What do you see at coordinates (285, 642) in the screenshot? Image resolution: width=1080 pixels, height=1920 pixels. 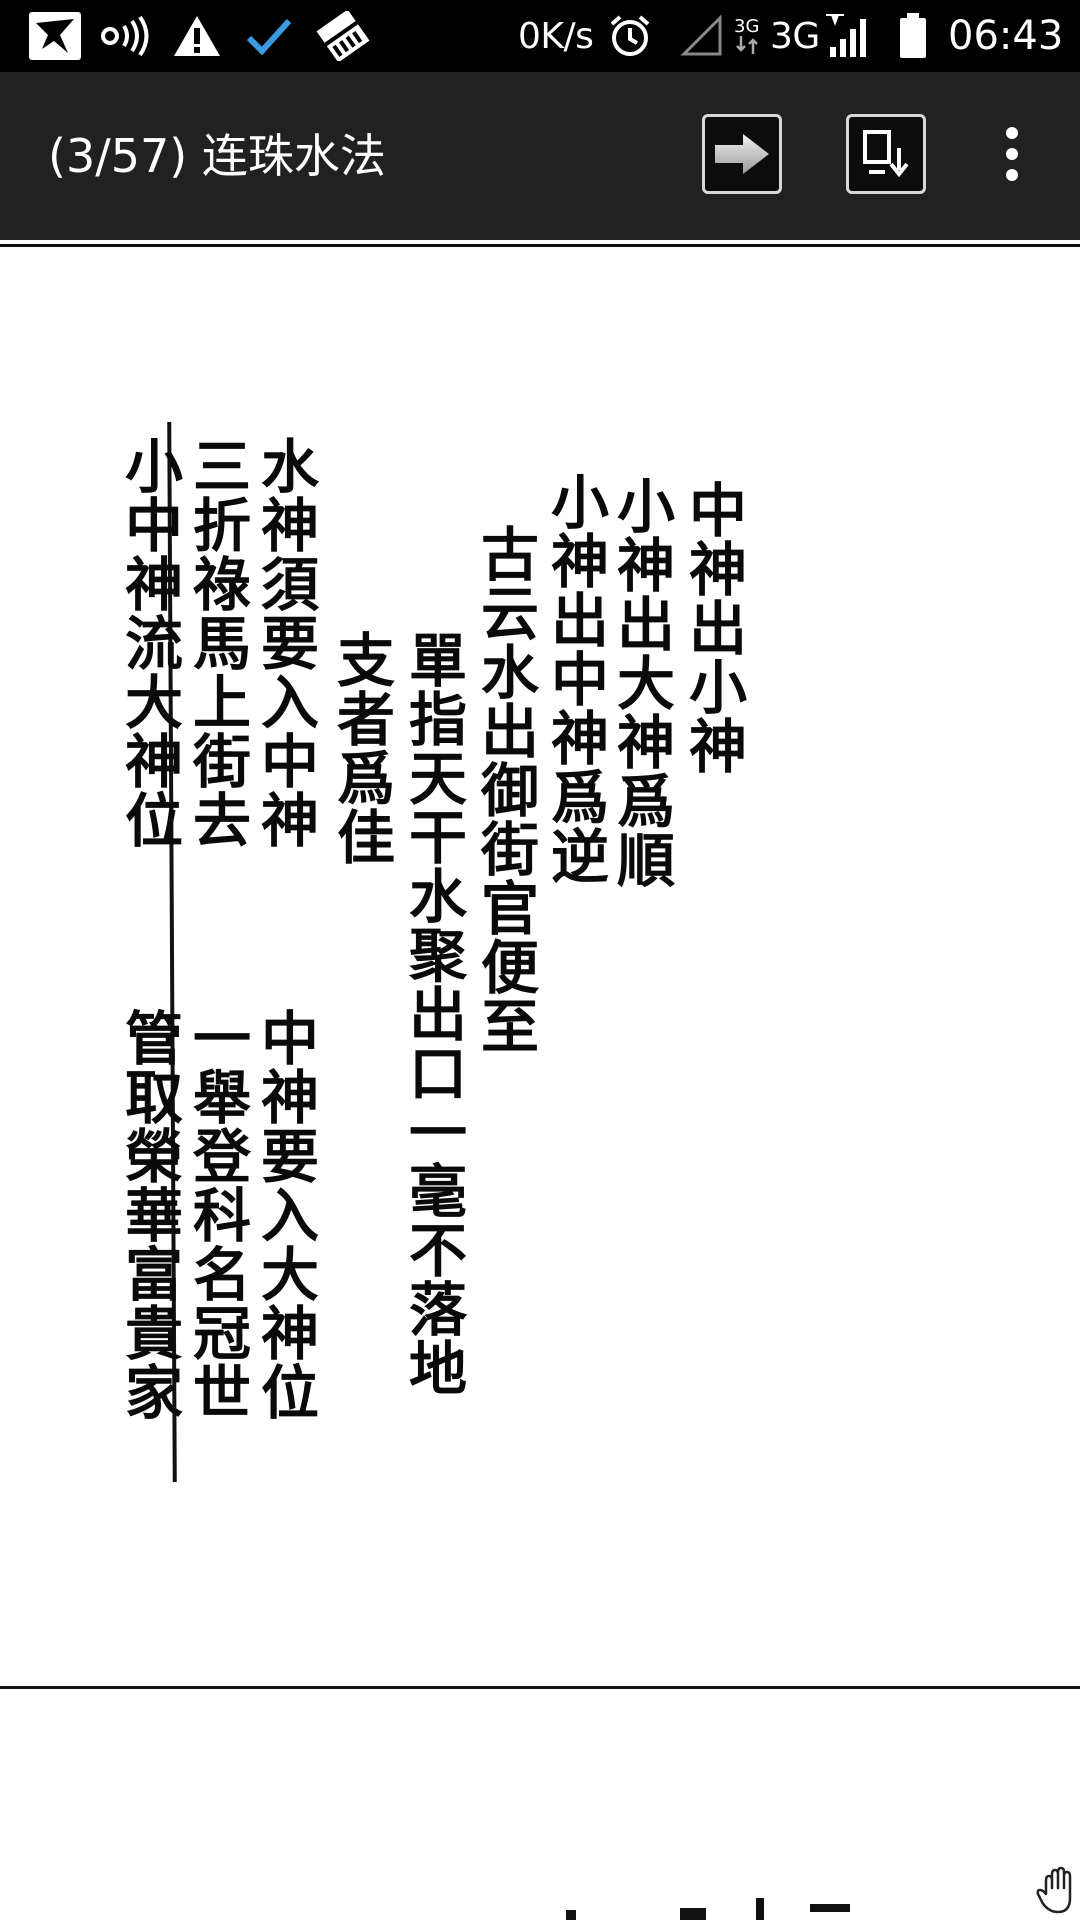 I see `text-column: 水神須要入中神` at bounding box center [285, 642].